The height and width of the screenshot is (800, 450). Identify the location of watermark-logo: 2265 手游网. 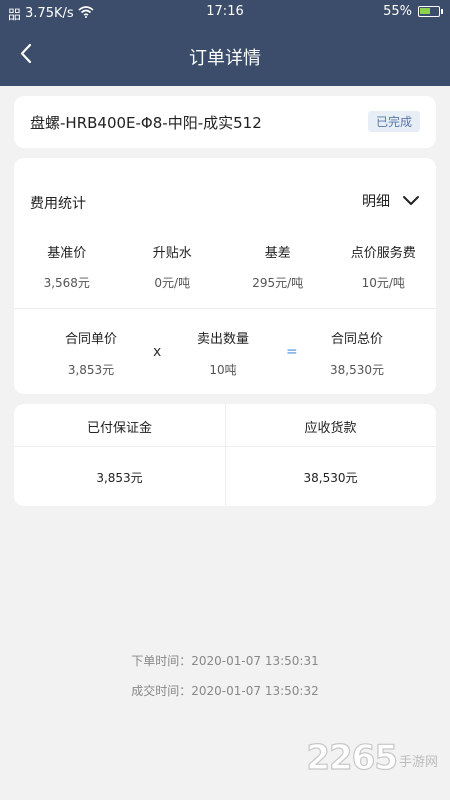
(372, 757).